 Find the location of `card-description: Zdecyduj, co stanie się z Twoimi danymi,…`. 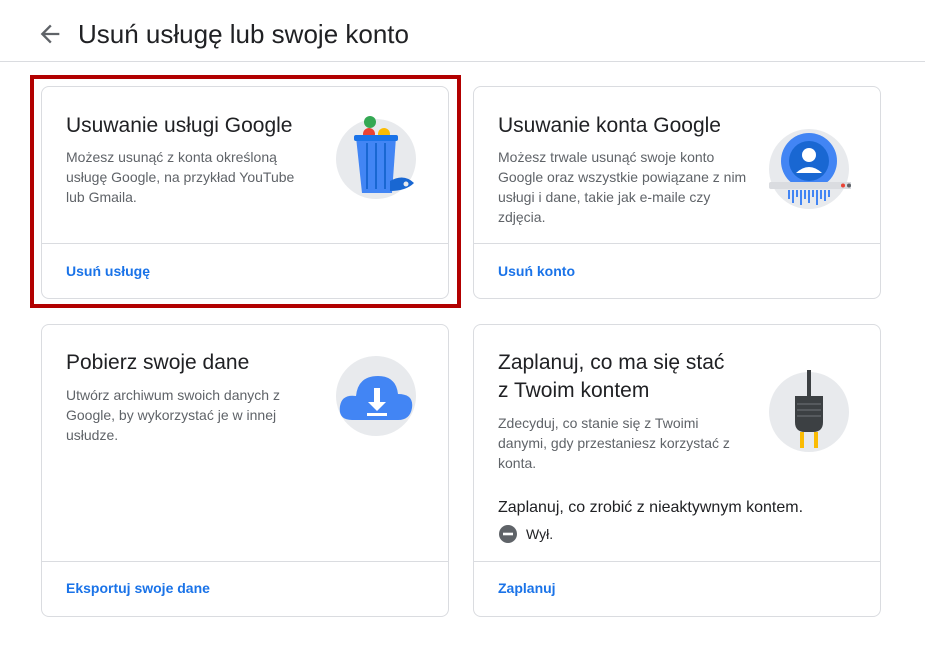

card-description: Zdecyduj, co stanie się z Twoimi danymi,… is located at coordinates (614, 443).